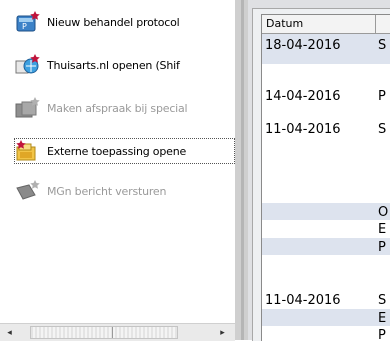  Describe the element at coordinates (326, 211) in the screenshot. I see `table-row: O` at that location.